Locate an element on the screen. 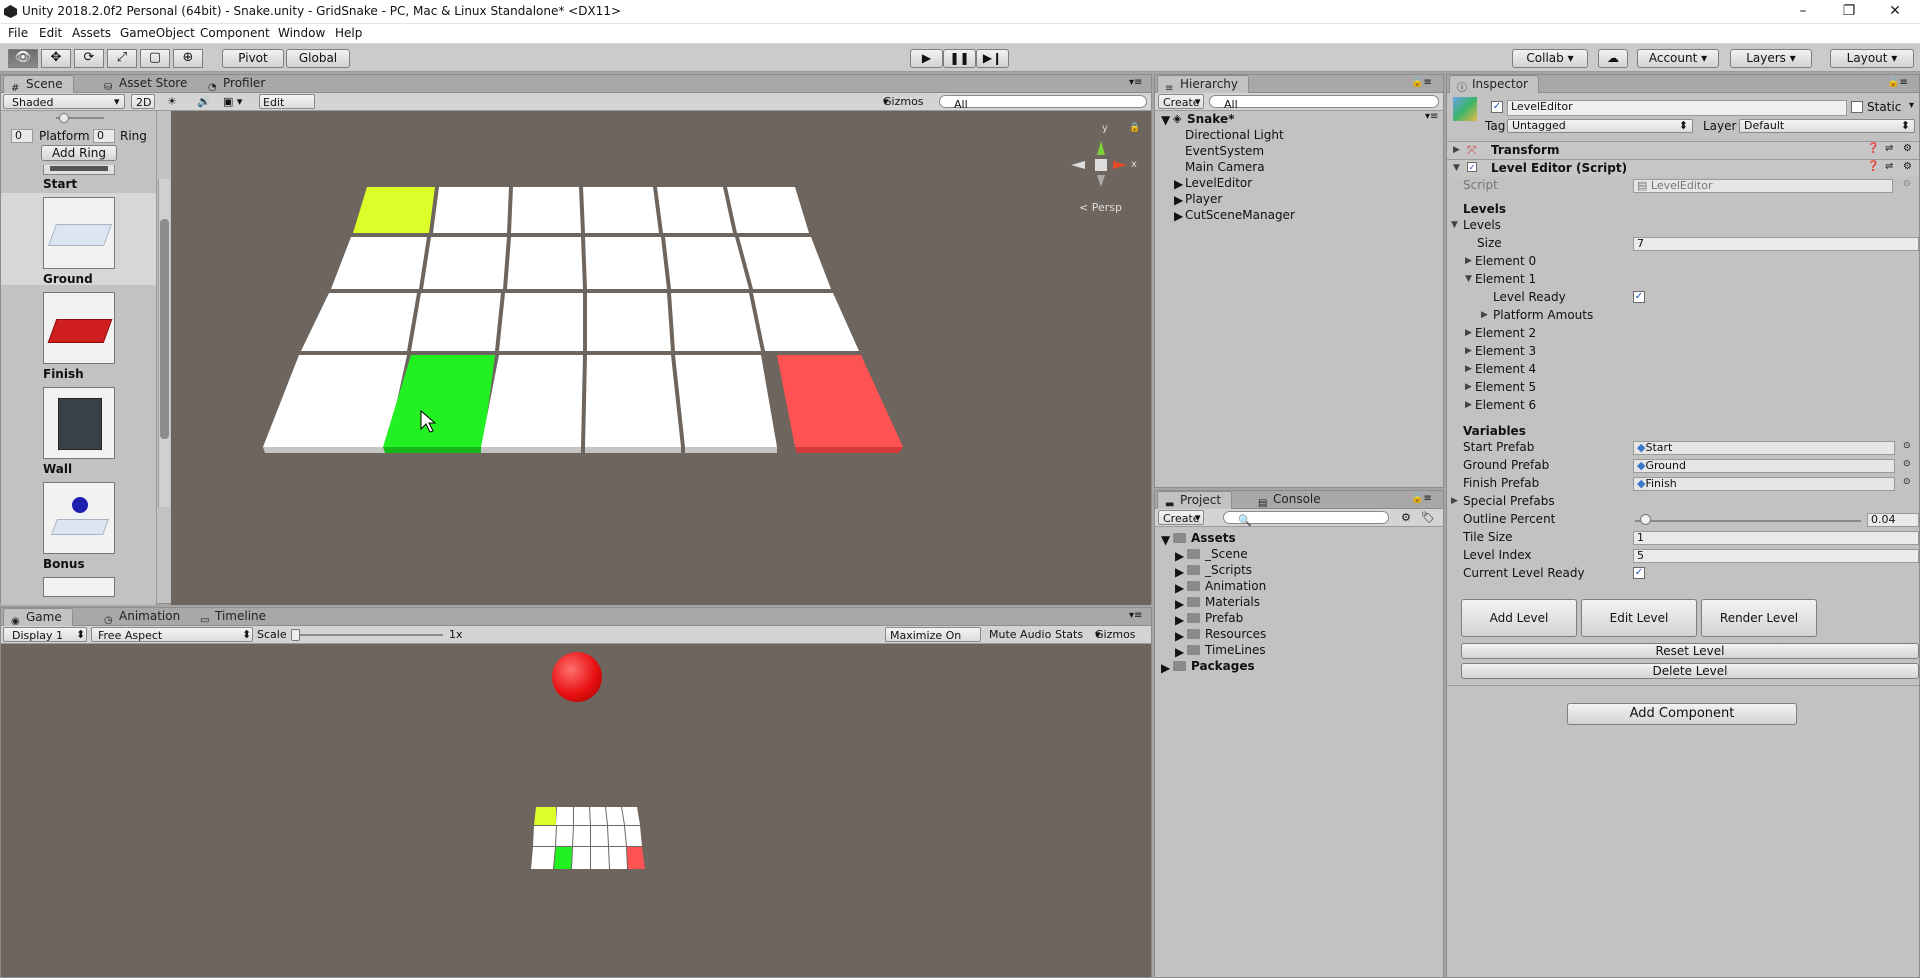 This screenshot has width=1920, height=978. current-level-ready-checkbox: ✓ is located at coordinates (1639, 573).